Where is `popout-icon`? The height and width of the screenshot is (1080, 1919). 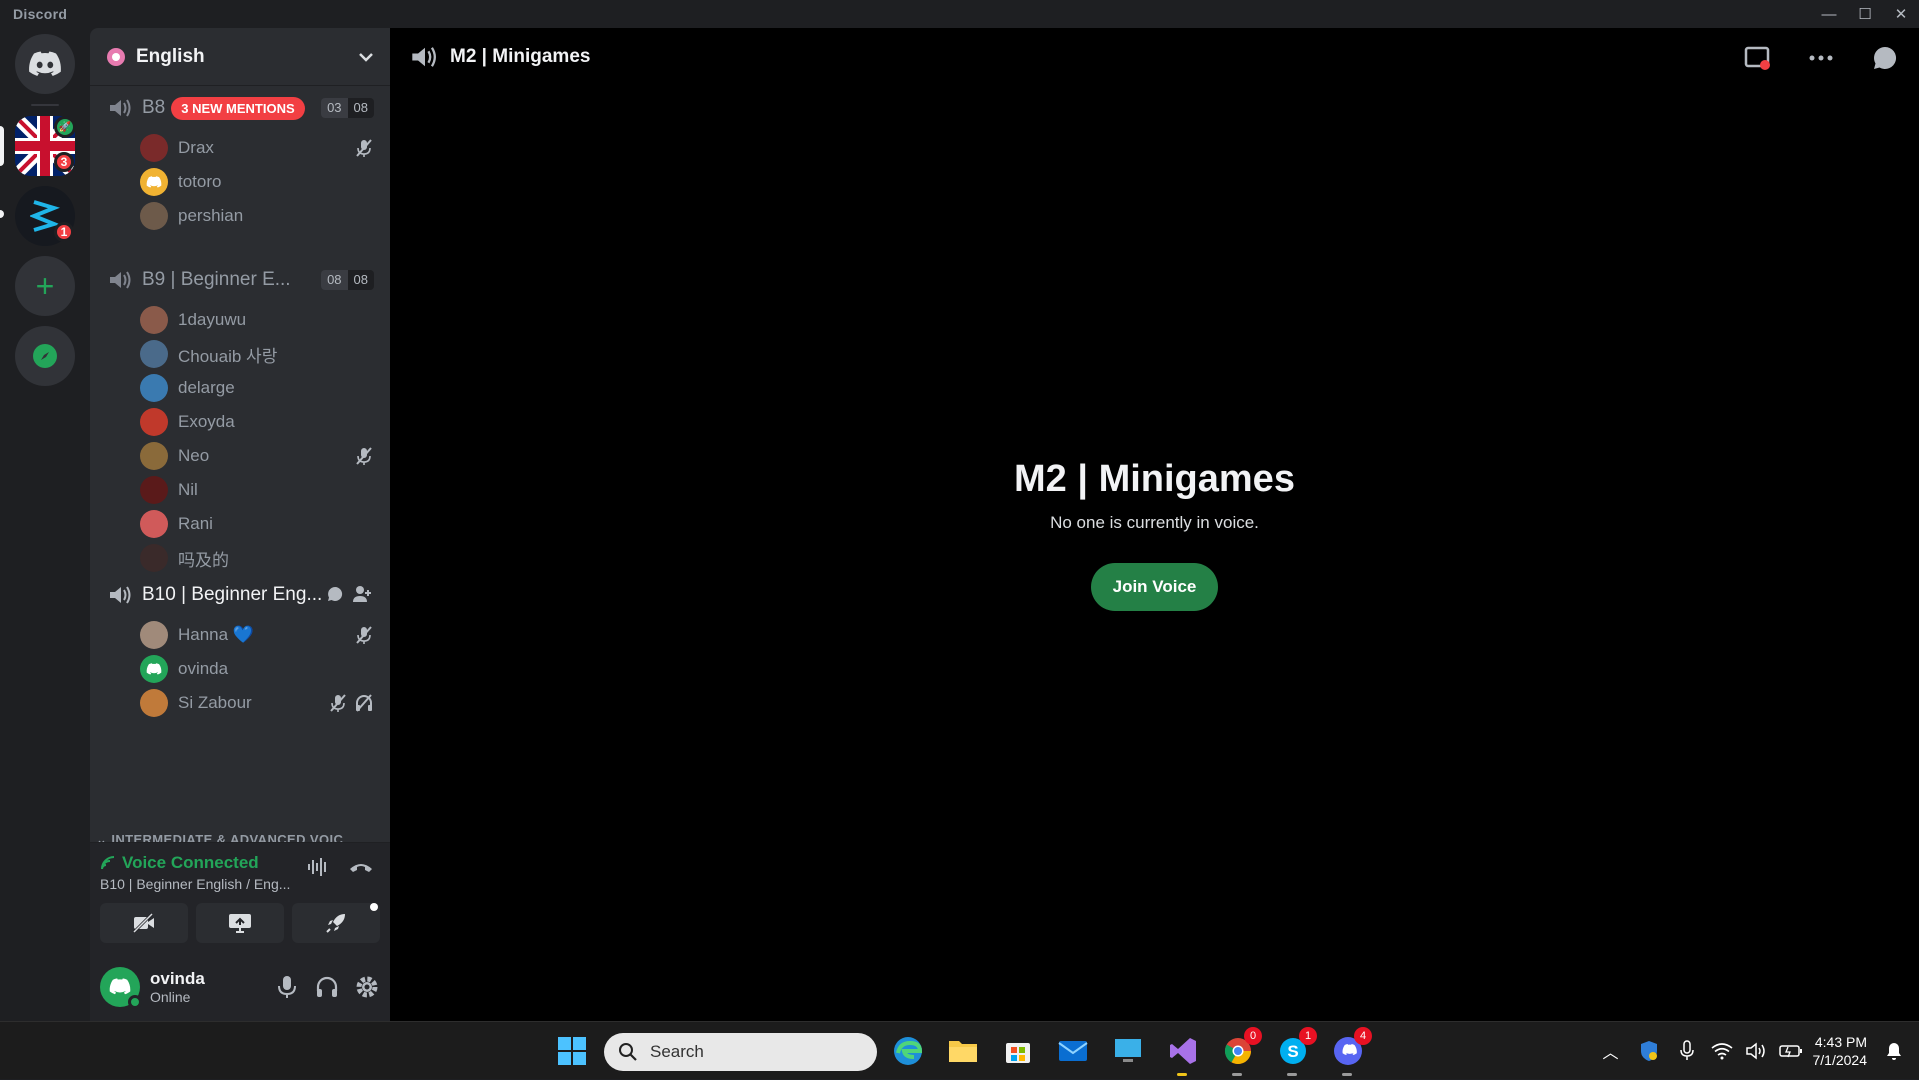
popout-icon is located at coordinates (1757, 58).